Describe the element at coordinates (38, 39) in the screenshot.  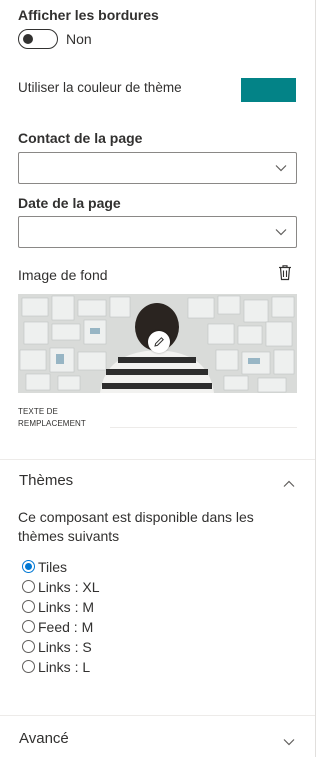
I see `borders-toggle` at that location.